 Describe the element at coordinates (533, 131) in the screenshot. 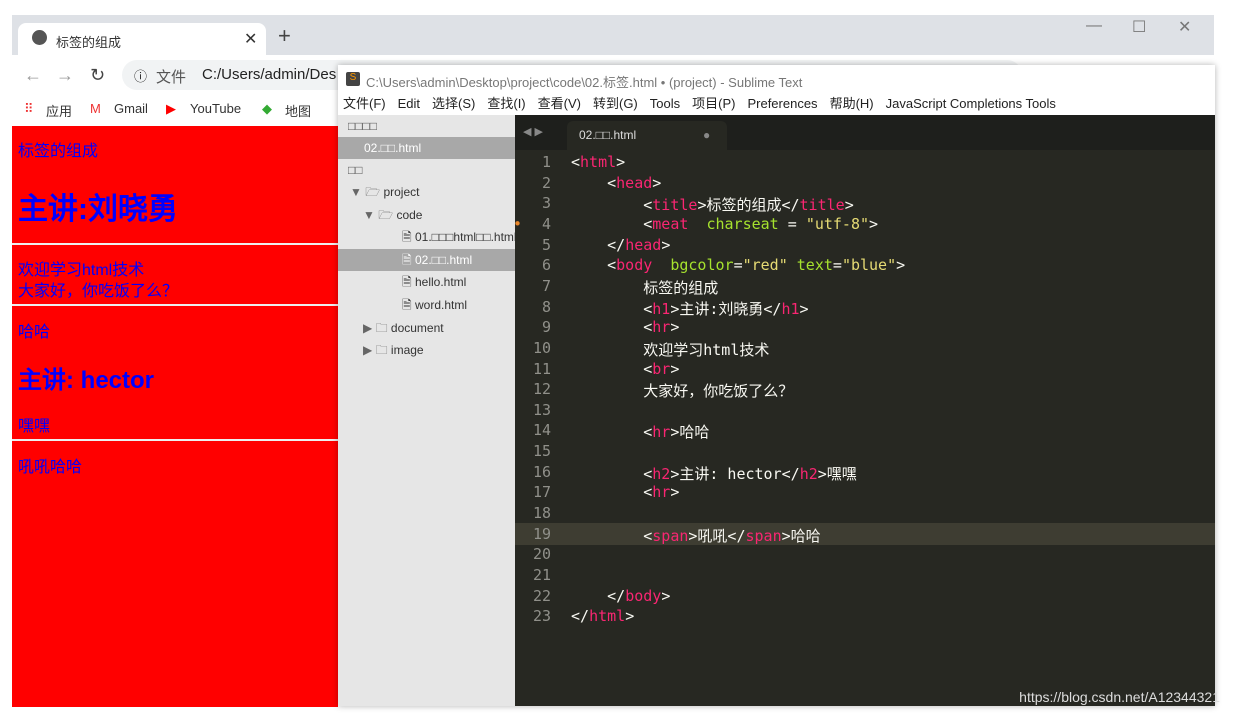

I see `tab-nav-arrows-icon: ◀ ▶` at that location.